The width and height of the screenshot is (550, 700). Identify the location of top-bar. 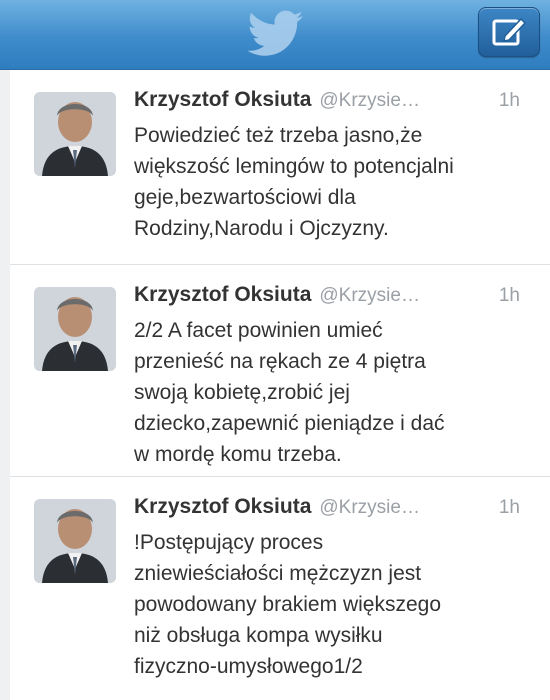
(275, 35).